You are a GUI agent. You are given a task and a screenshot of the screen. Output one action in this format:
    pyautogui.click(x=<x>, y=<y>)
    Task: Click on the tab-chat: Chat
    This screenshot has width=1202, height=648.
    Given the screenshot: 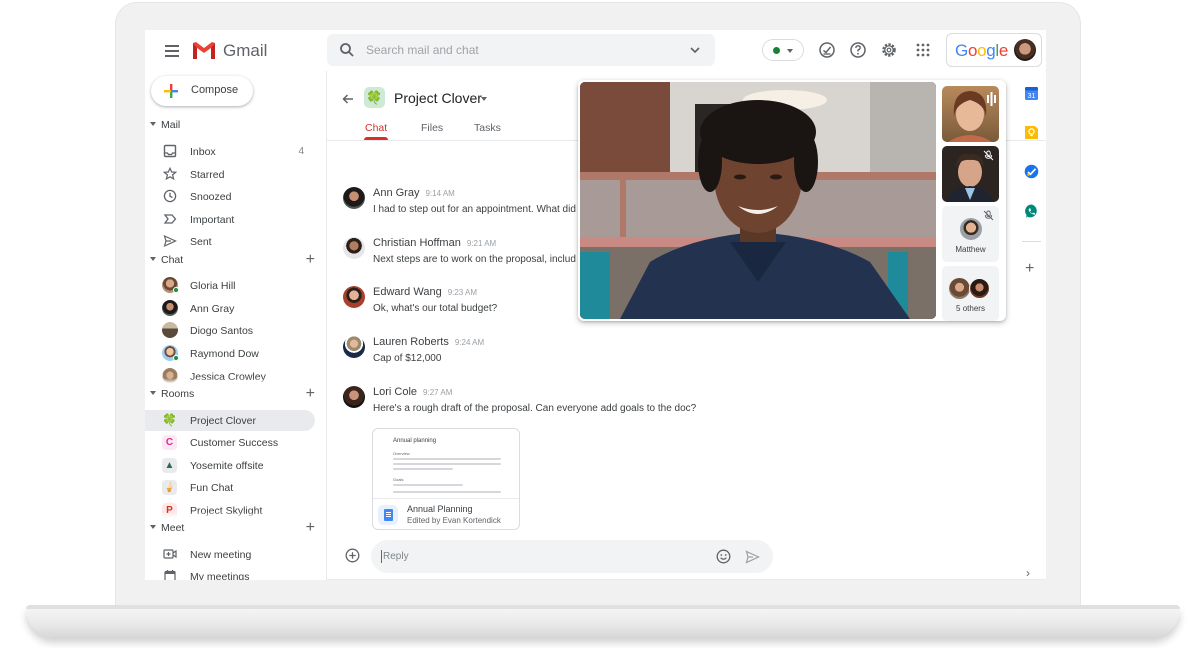 What is the action you would take?
    pyautogui.click(x=376, y=128)
    